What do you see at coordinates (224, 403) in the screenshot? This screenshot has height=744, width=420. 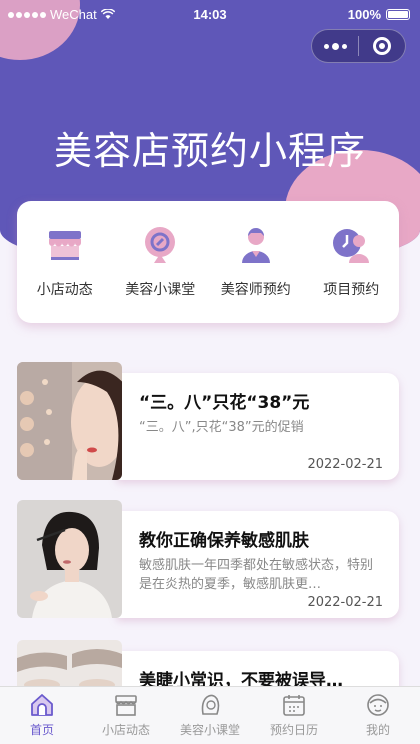 I see `article-title: “三。八”只花“38”元` at bounding box center [224, 403].